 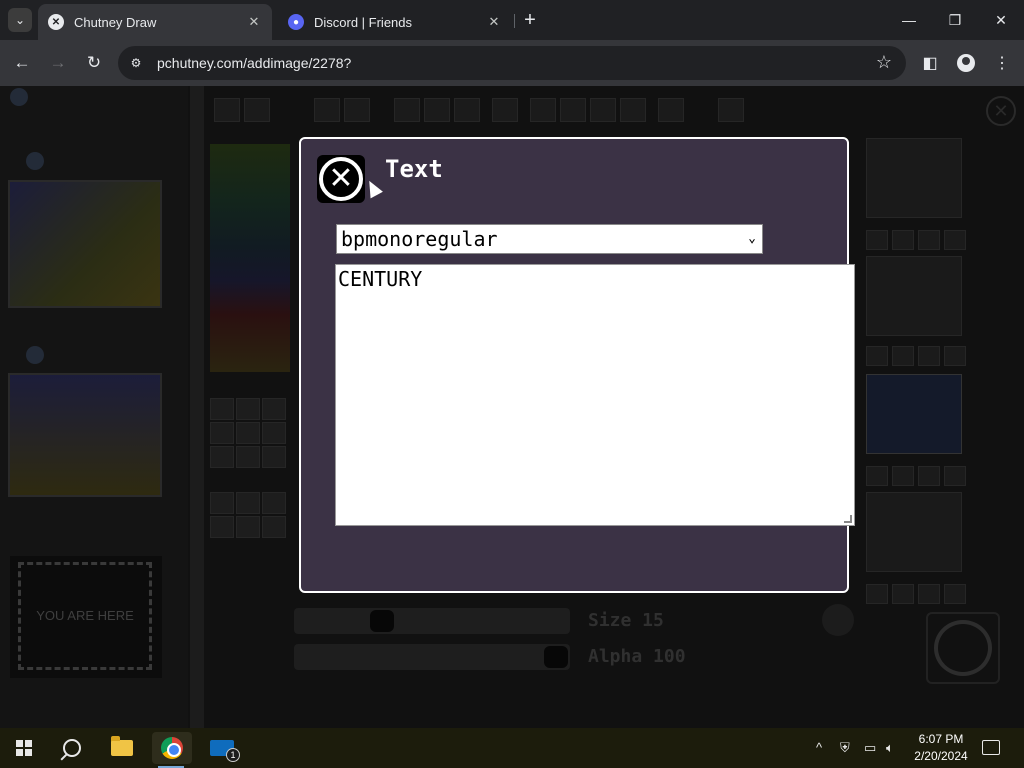 I want to click on start-button, so click(x=24, y=748).